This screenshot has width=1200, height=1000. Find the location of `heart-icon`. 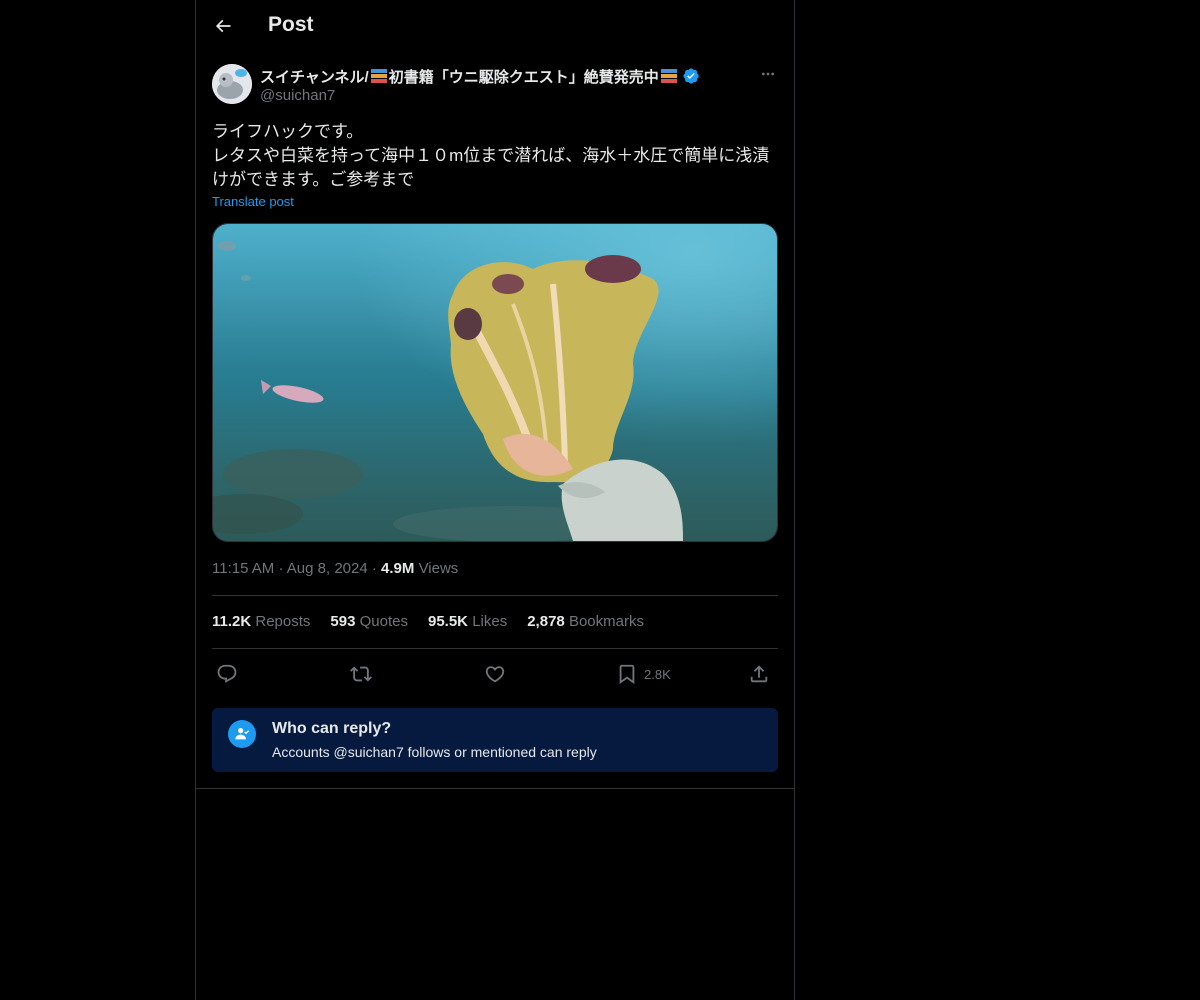

heart-icon is located at coordinates (495, 674).